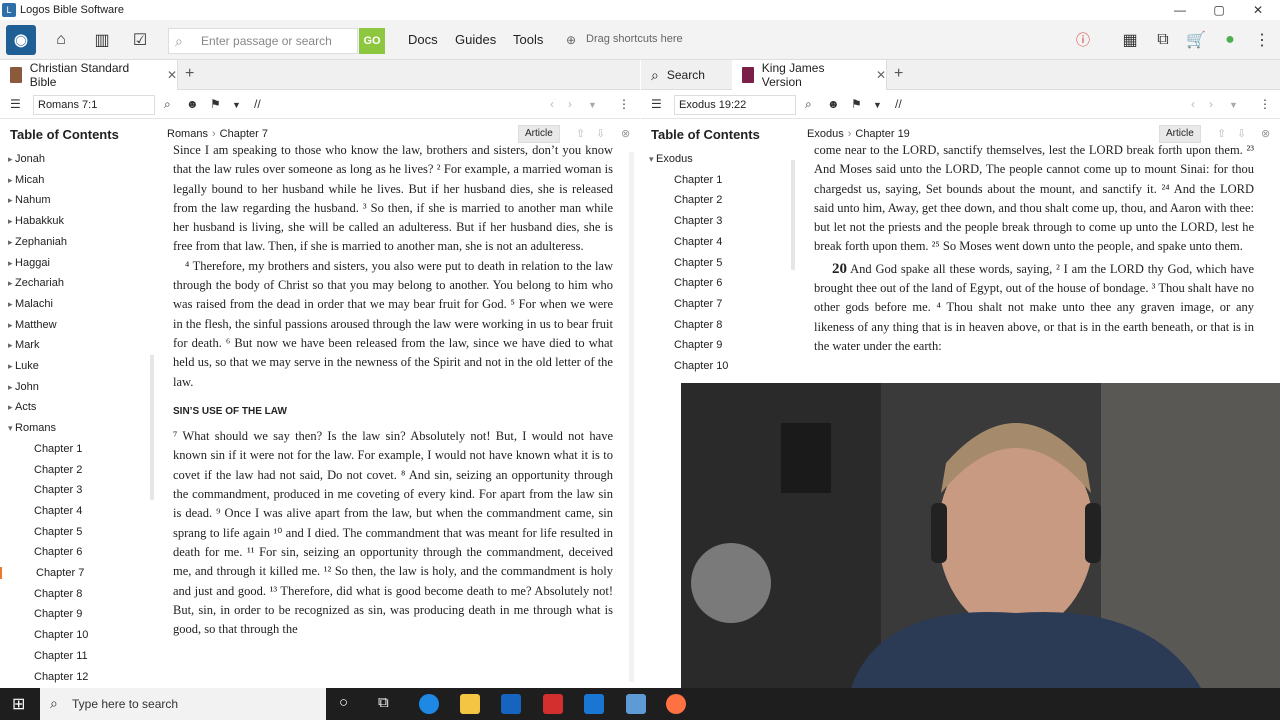  Describe the element at coordinates (383, 702) in the screenshot. I see `task-view-icon: ⧉` at that location.